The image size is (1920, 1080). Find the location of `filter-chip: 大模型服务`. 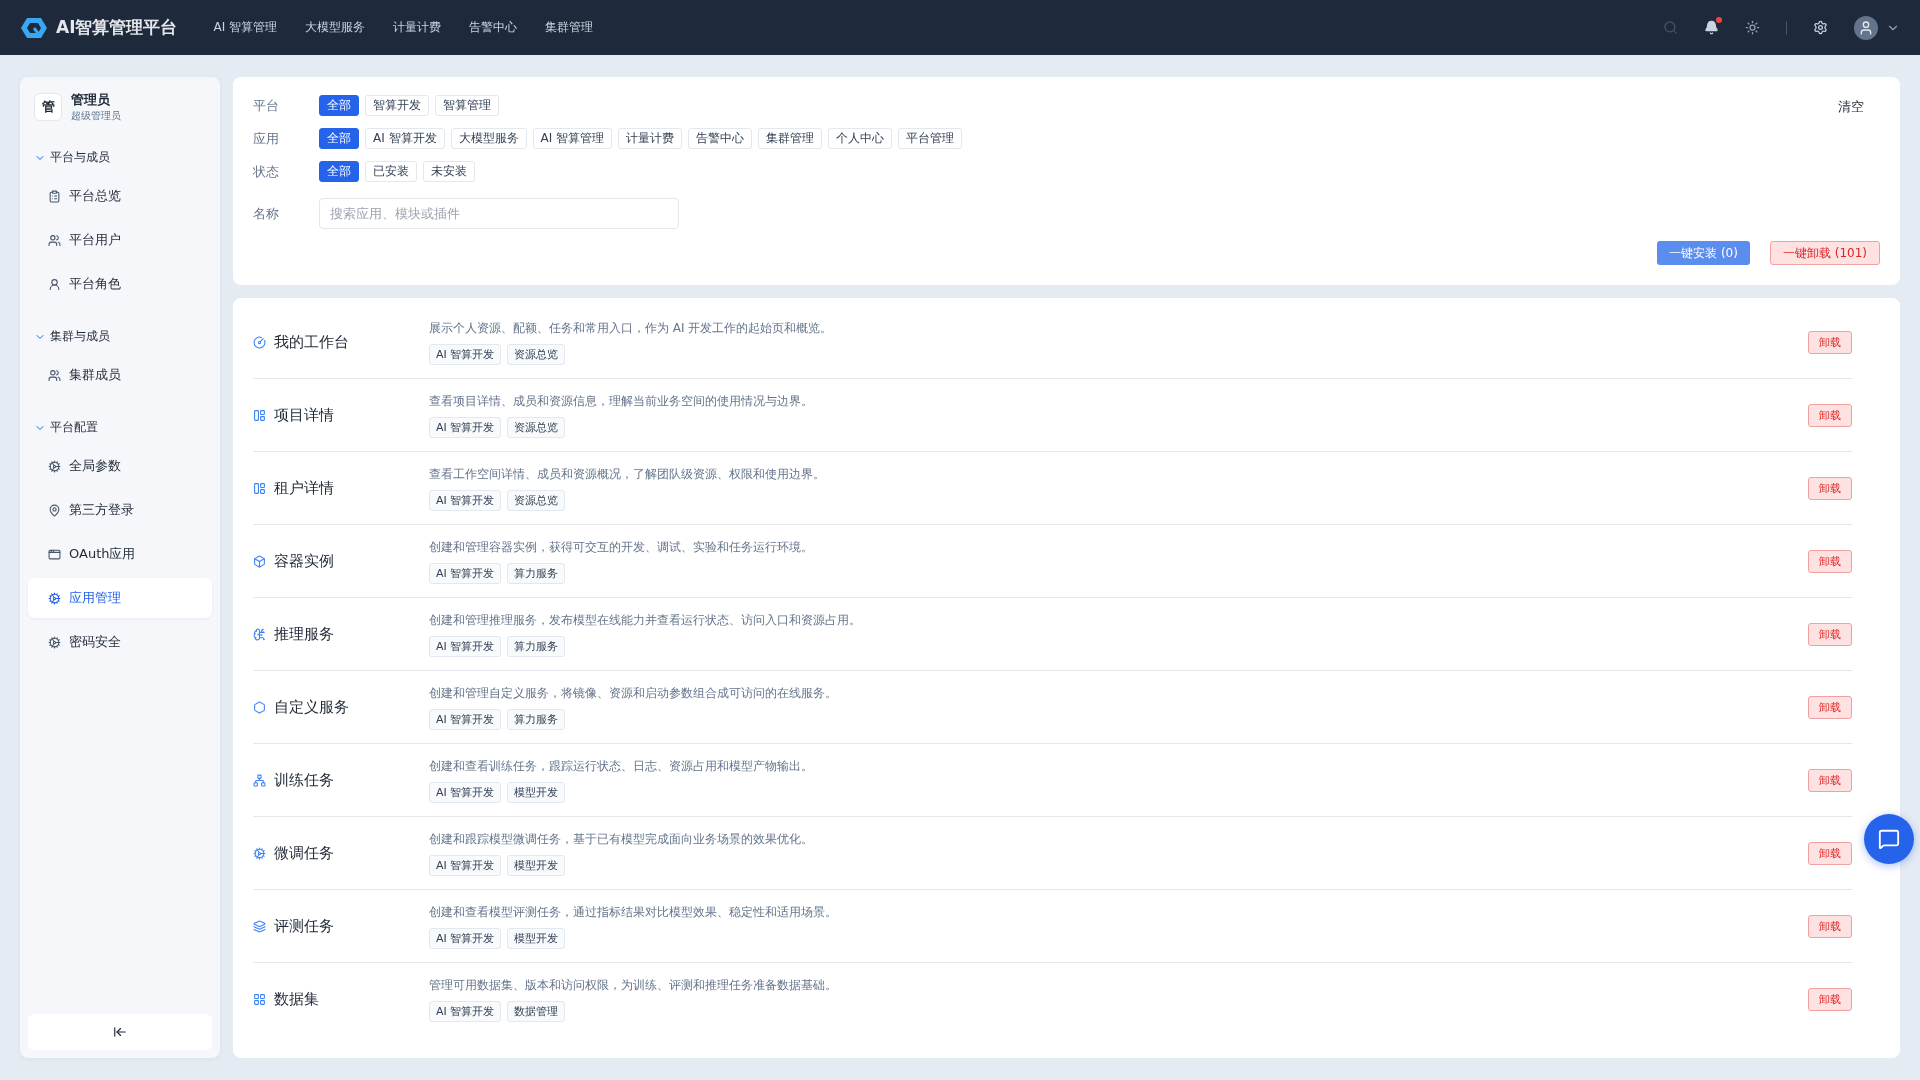

filter-chip: 大模型服务 is located at coordinates (488, 138).